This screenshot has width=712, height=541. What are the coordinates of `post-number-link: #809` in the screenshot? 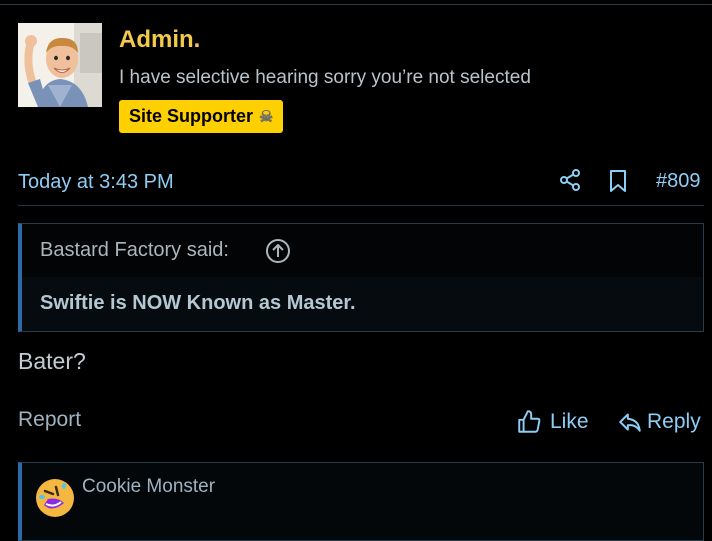 It's located at (678, 181).